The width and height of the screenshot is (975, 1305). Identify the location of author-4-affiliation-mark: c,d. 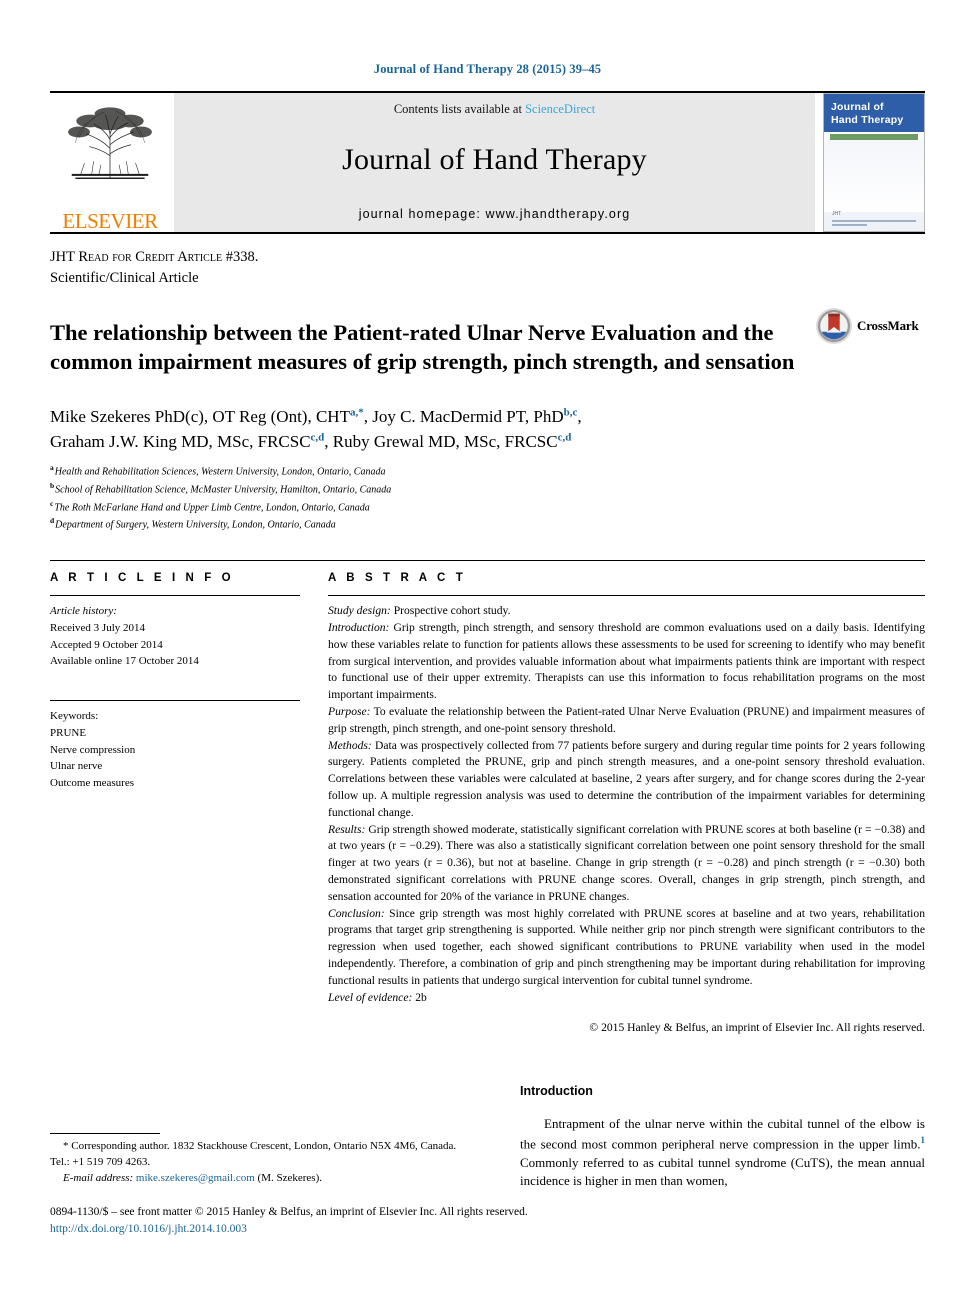
(564, 437).